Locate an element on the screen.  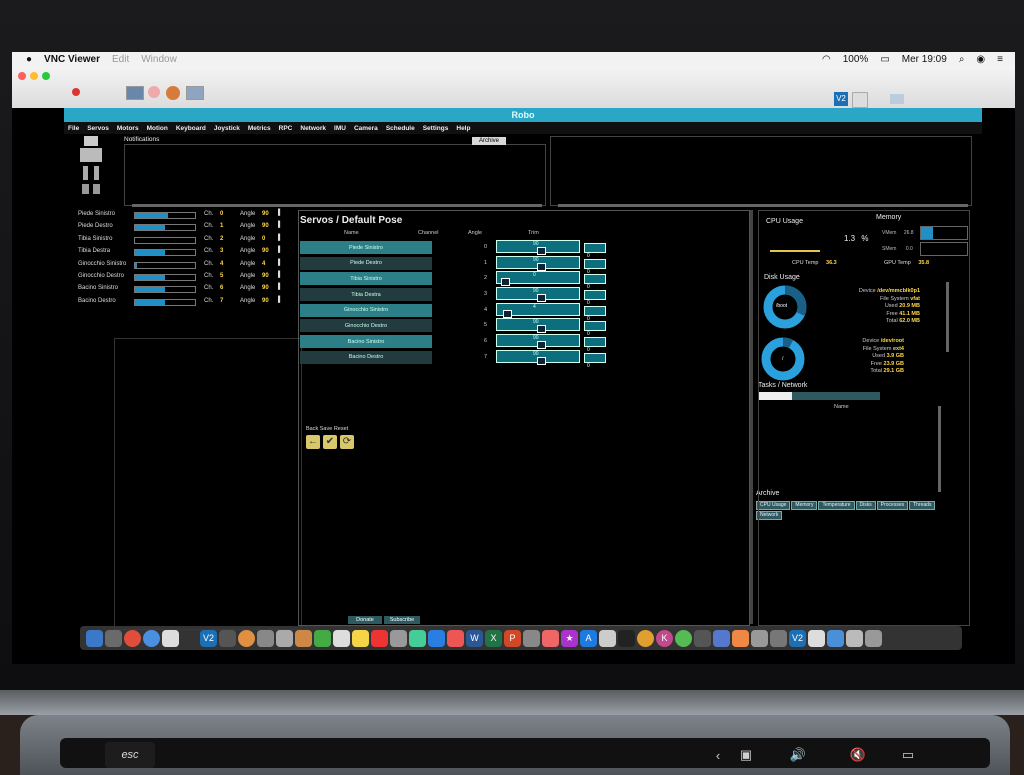
menu-joystick: Joystick is located at coordinates (227, 128).